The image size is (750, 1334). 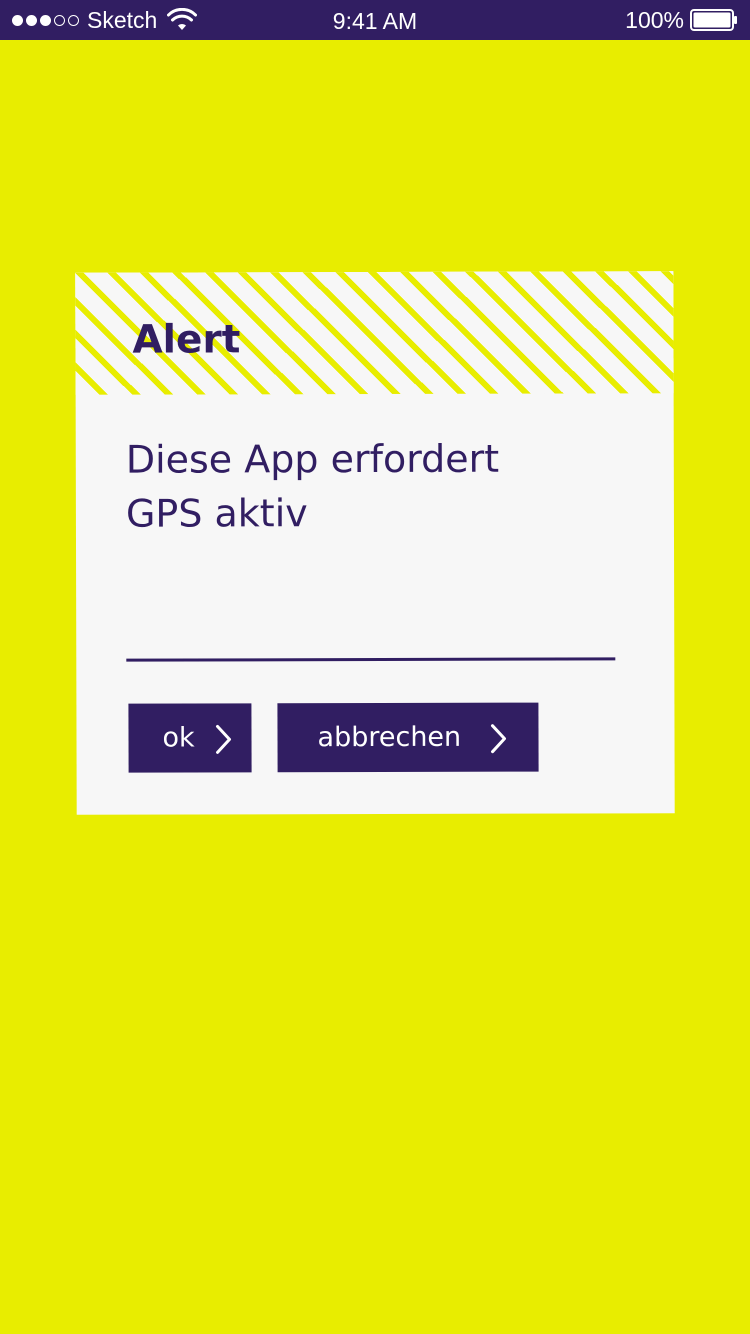 I want to click on status-bar: Sketch 9:41 AM 100%, so click(x=375, y=20).